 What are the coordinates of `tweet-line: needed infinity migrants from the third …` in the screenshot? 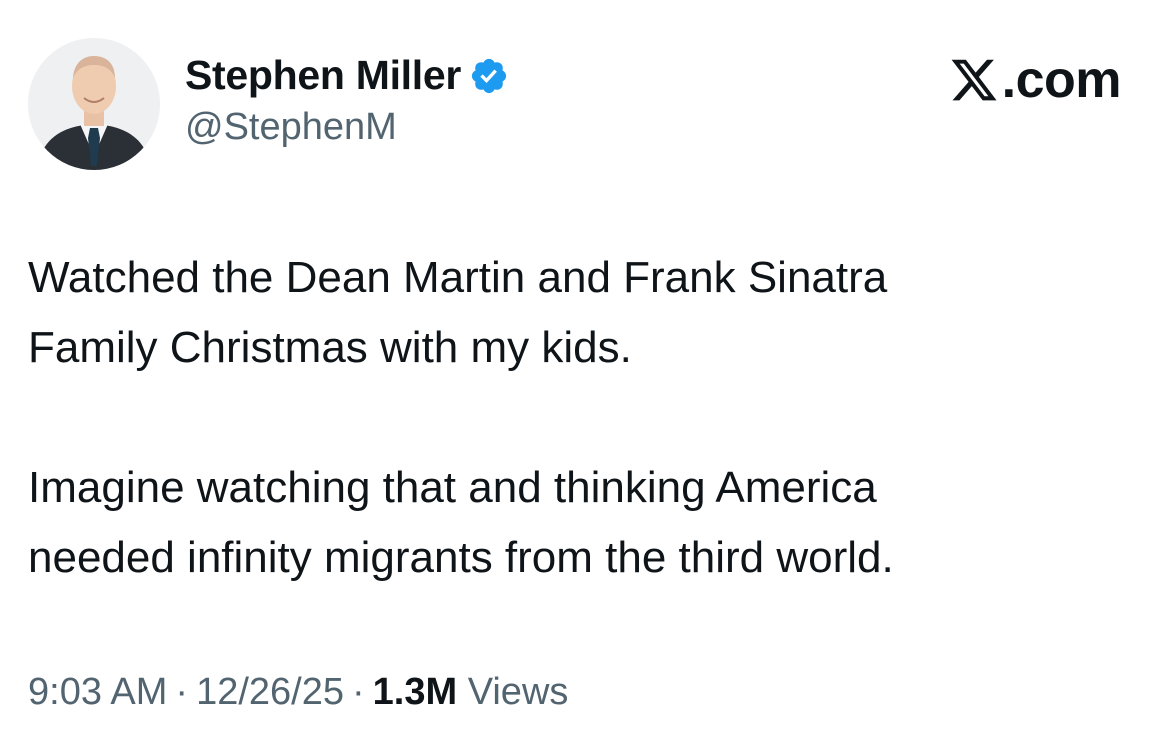 It's located at (461, 557).